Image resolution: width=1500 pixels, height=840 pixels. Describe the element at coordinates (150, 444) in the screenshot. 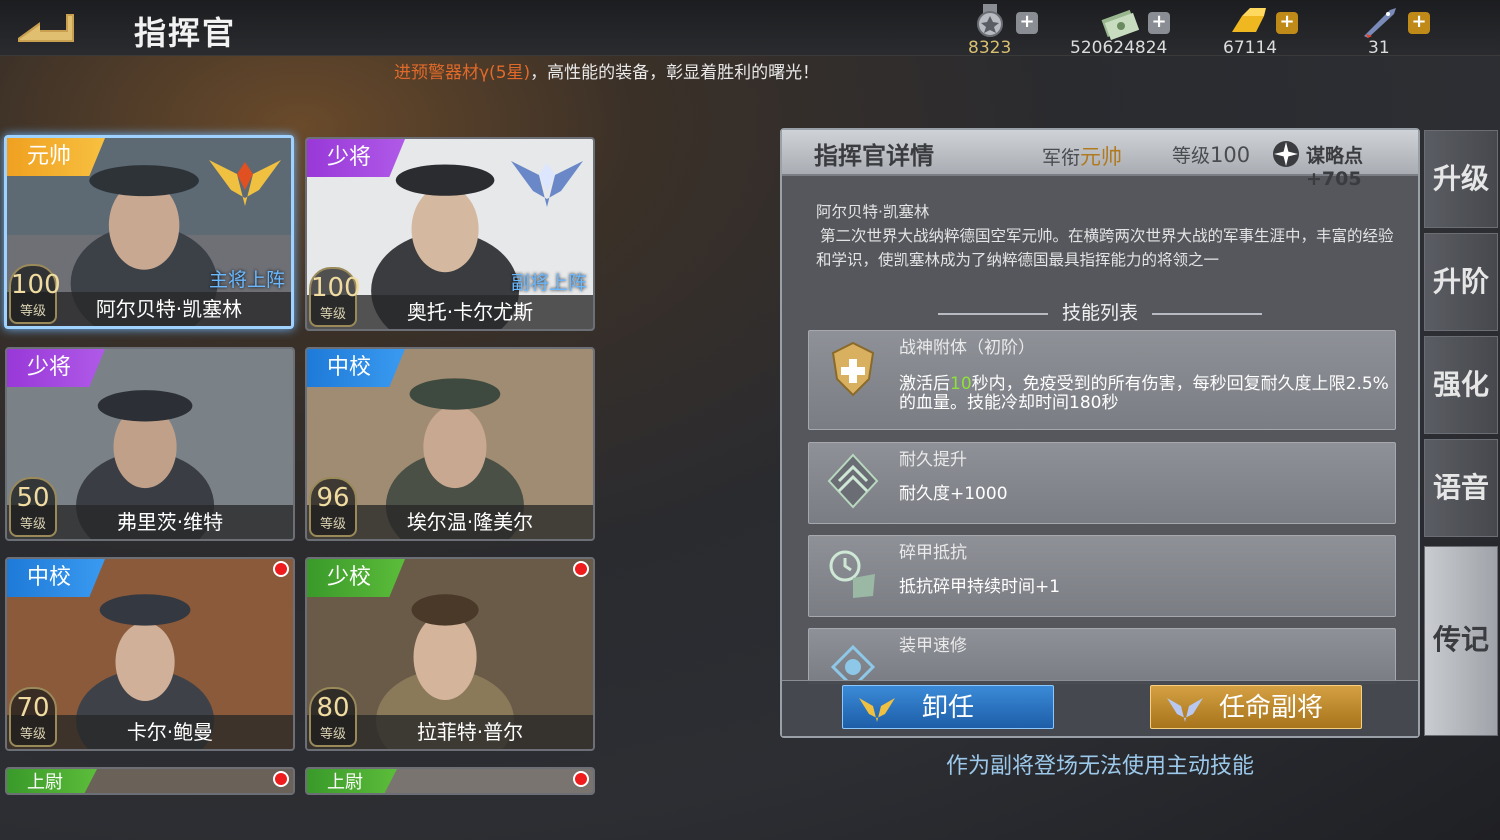

I see `commander-card: 少将 弗里茨·维特 50 等级` at that location.